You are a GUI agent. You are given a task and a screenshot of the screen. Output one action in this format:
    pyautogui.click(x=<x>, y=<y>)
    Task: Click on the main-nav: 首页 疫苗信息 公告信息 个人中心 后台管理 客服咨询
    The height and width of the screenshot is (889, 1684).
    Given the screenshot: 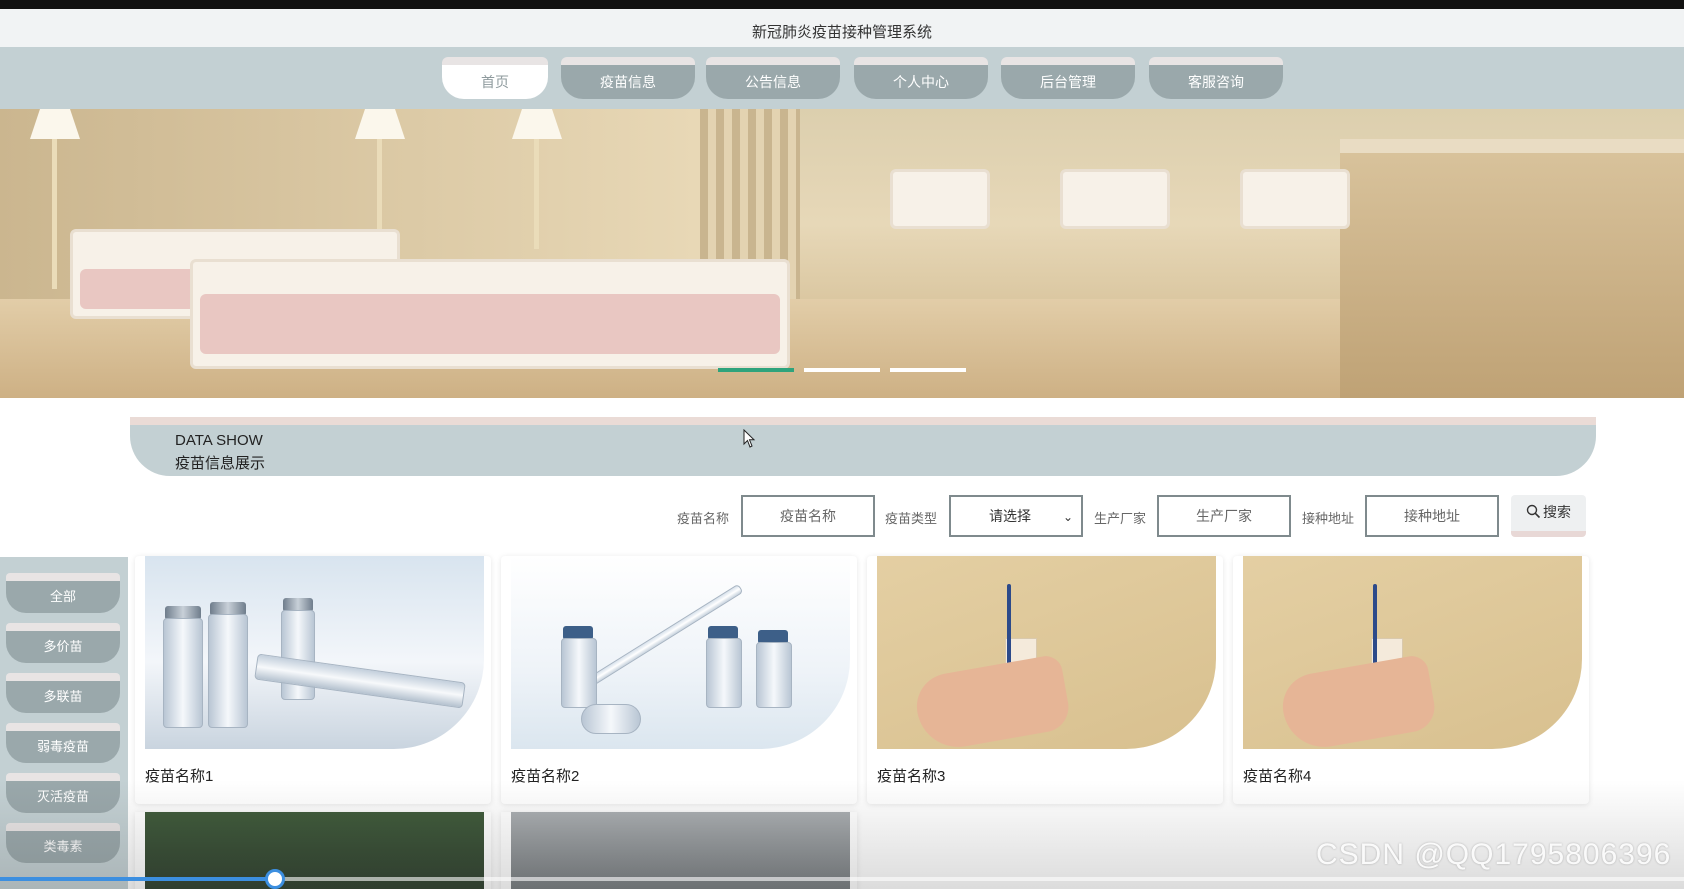 What is the action you would take?
    pyautogui.click(x=842, y=78)
    